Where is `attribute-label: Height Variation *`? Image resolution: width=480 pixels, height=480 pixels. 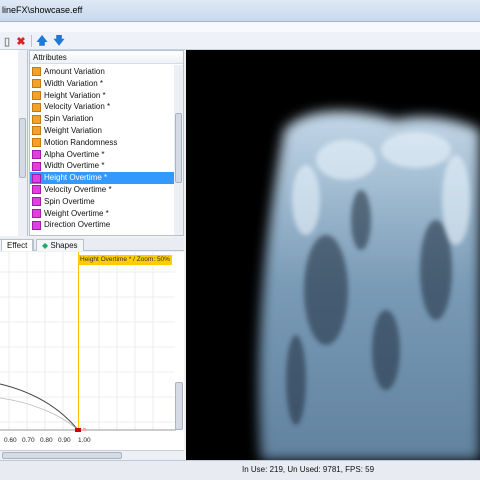 attribute-label: Height Variation * is located at coordinates (75, 95).